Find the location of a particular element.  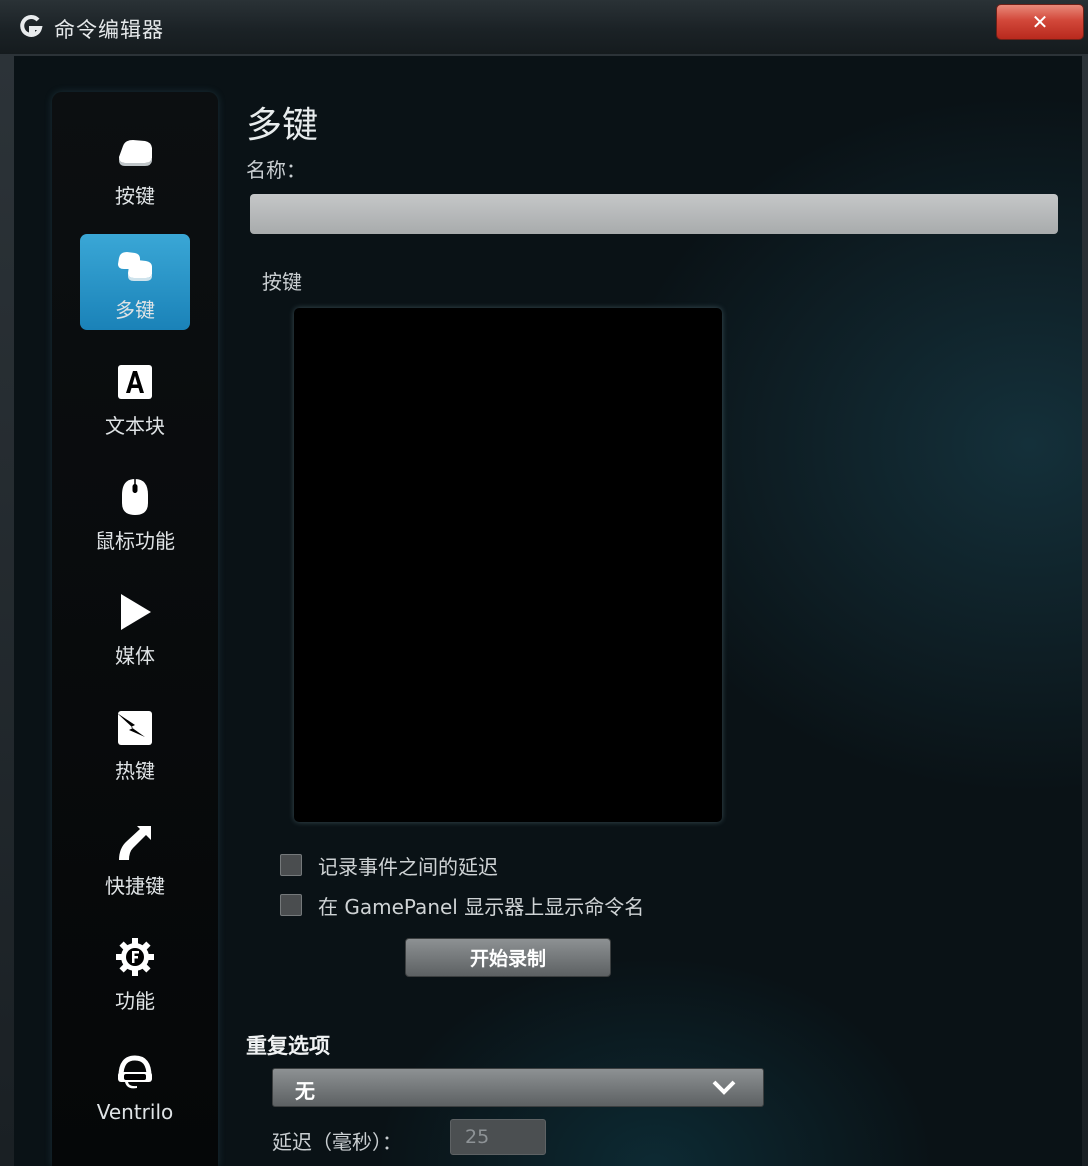

sidebar-item-label: 鼠标功能 is located at coordinates (135, 541).